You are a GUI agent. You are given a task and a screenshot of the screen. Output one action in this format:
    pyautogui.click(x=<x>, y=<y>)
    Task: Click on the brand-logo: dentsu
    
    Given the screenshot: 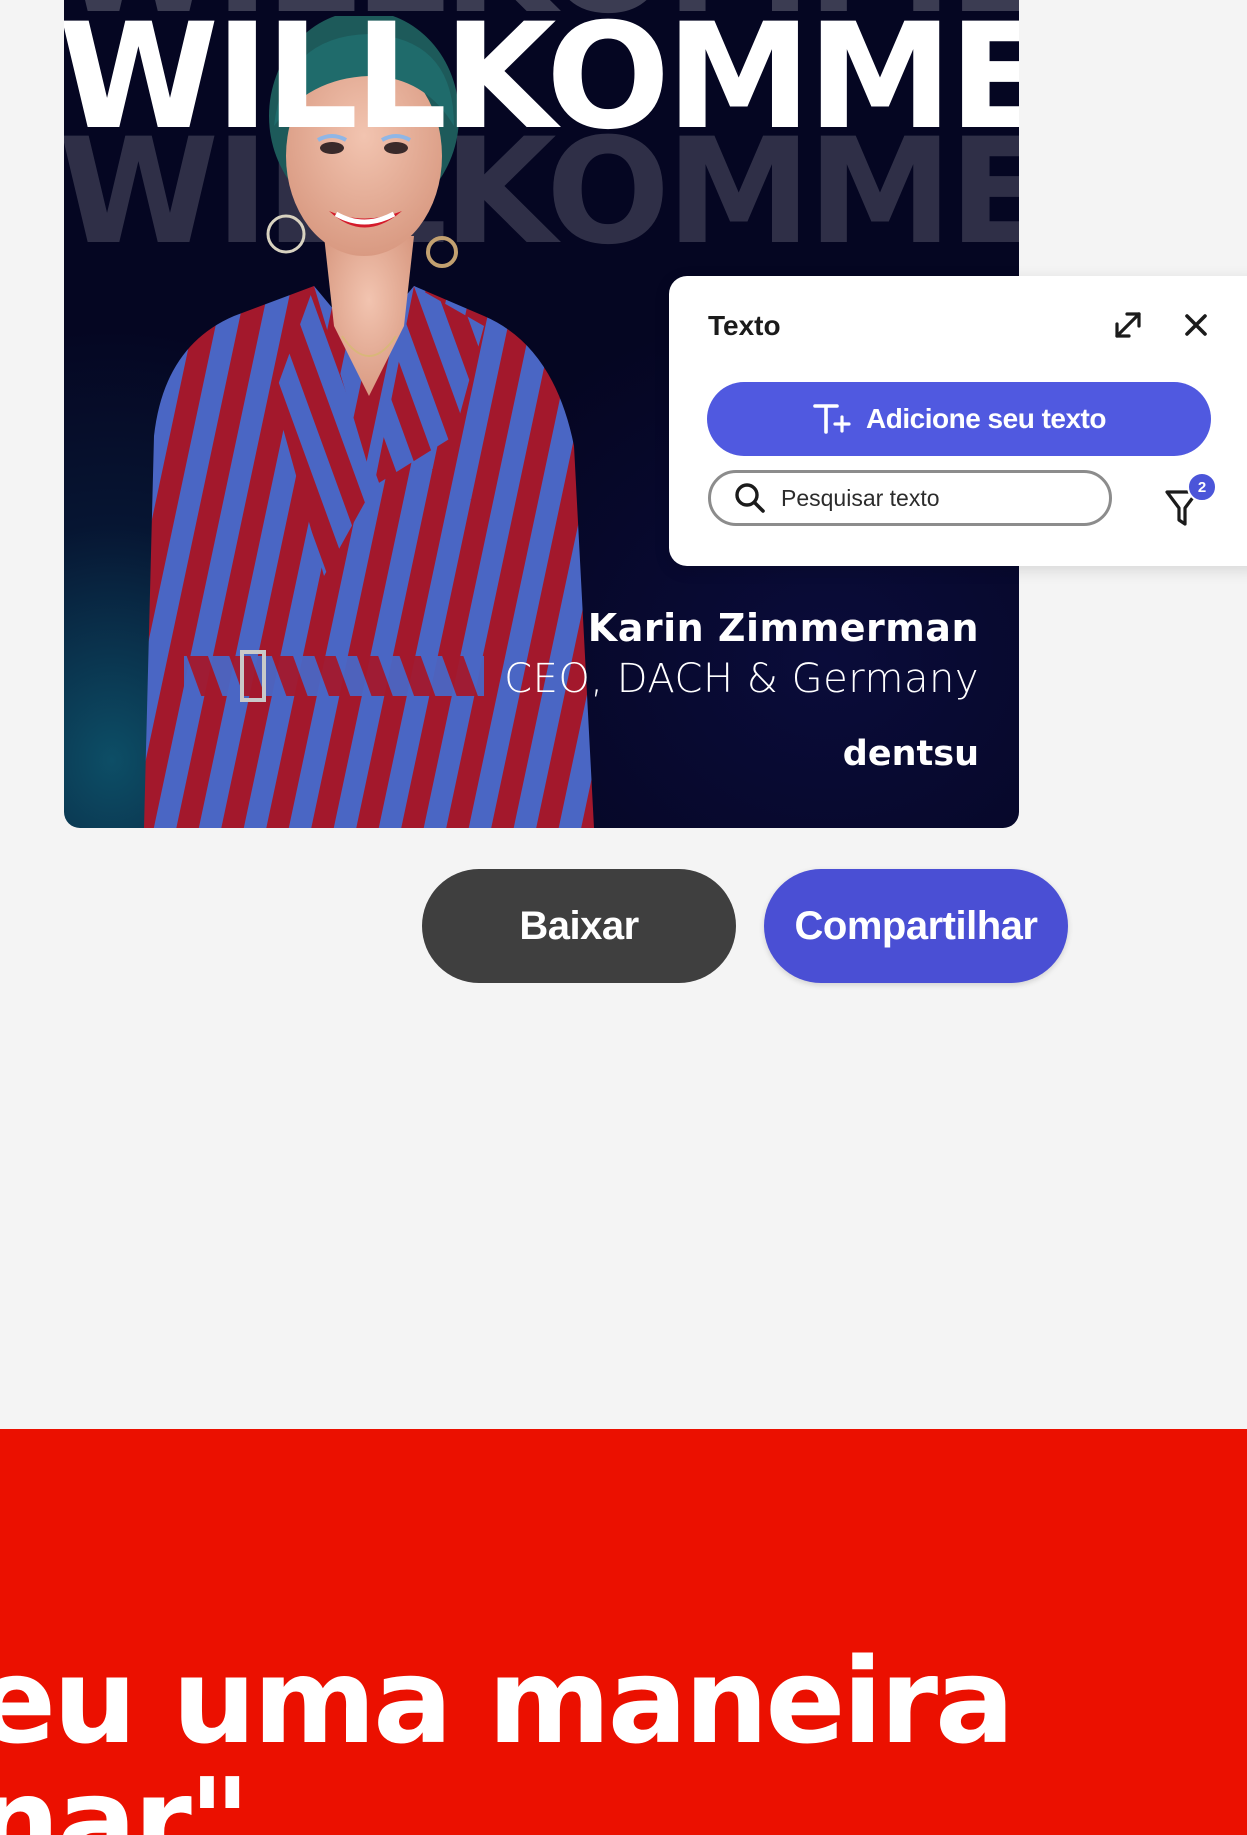 What is the action you would take?
    pyautogui.click(x=910, y=754)
    